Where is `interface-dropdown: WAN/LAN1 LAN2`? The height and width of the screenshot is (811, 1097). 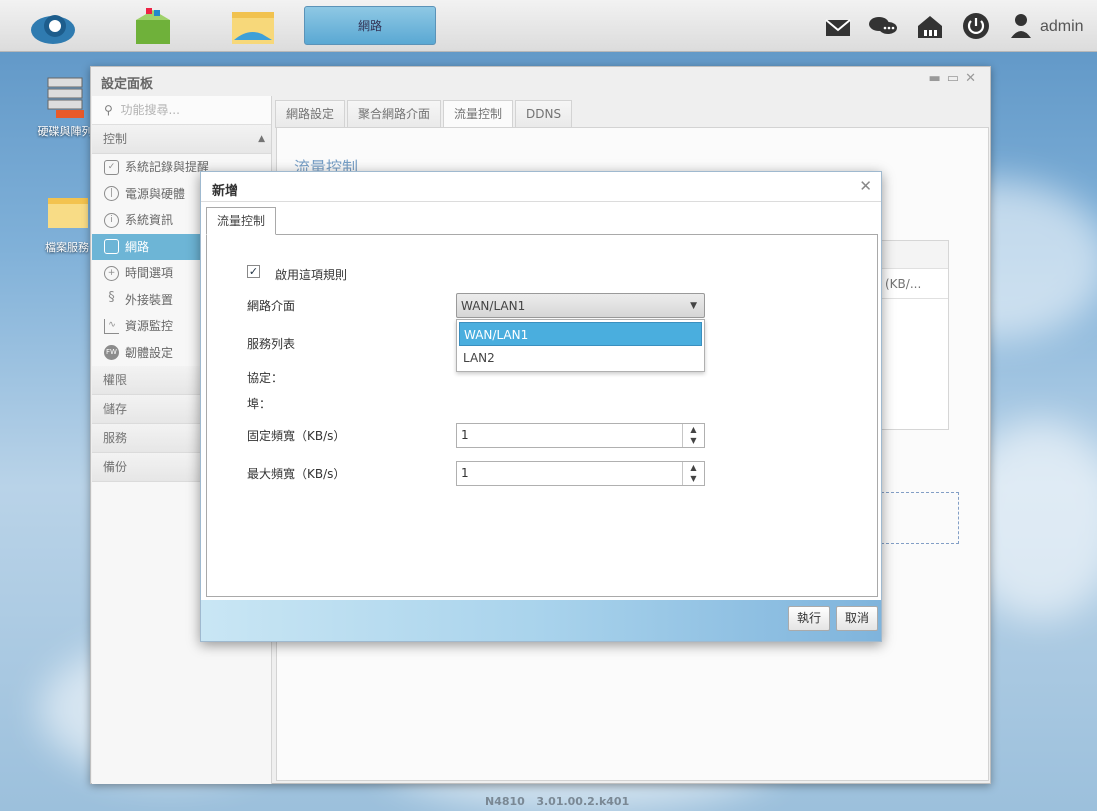 interface-dropdown: WAN/LAN1 LAN2 is located at coordinates (580, 345).